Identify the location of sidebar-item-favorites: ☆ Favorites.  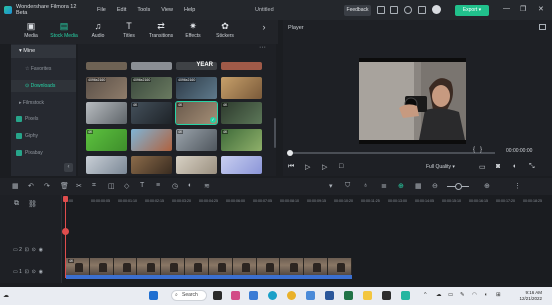
(43, 69).